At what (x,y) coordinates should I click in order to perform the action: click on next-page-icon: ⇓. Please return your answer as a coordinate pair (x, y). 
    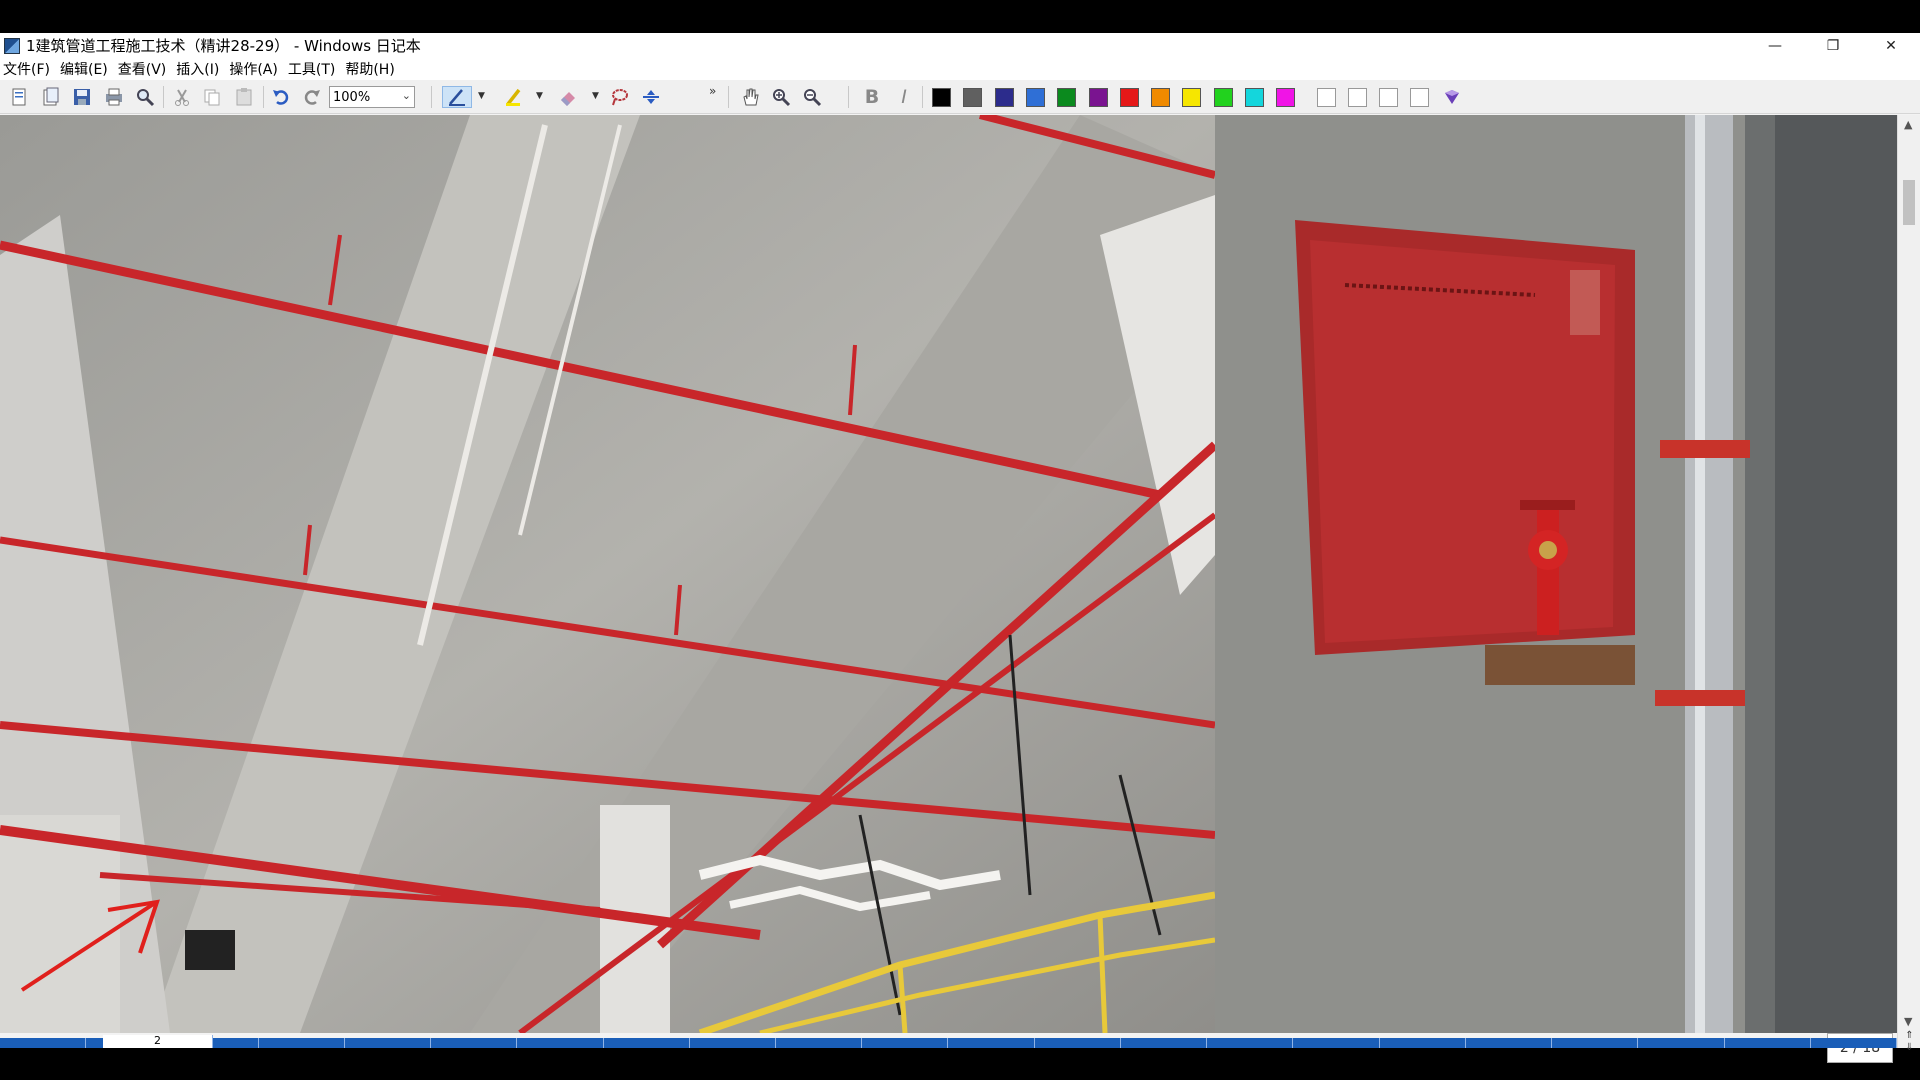
    Looking at the image, I should click on (1909, 1048).